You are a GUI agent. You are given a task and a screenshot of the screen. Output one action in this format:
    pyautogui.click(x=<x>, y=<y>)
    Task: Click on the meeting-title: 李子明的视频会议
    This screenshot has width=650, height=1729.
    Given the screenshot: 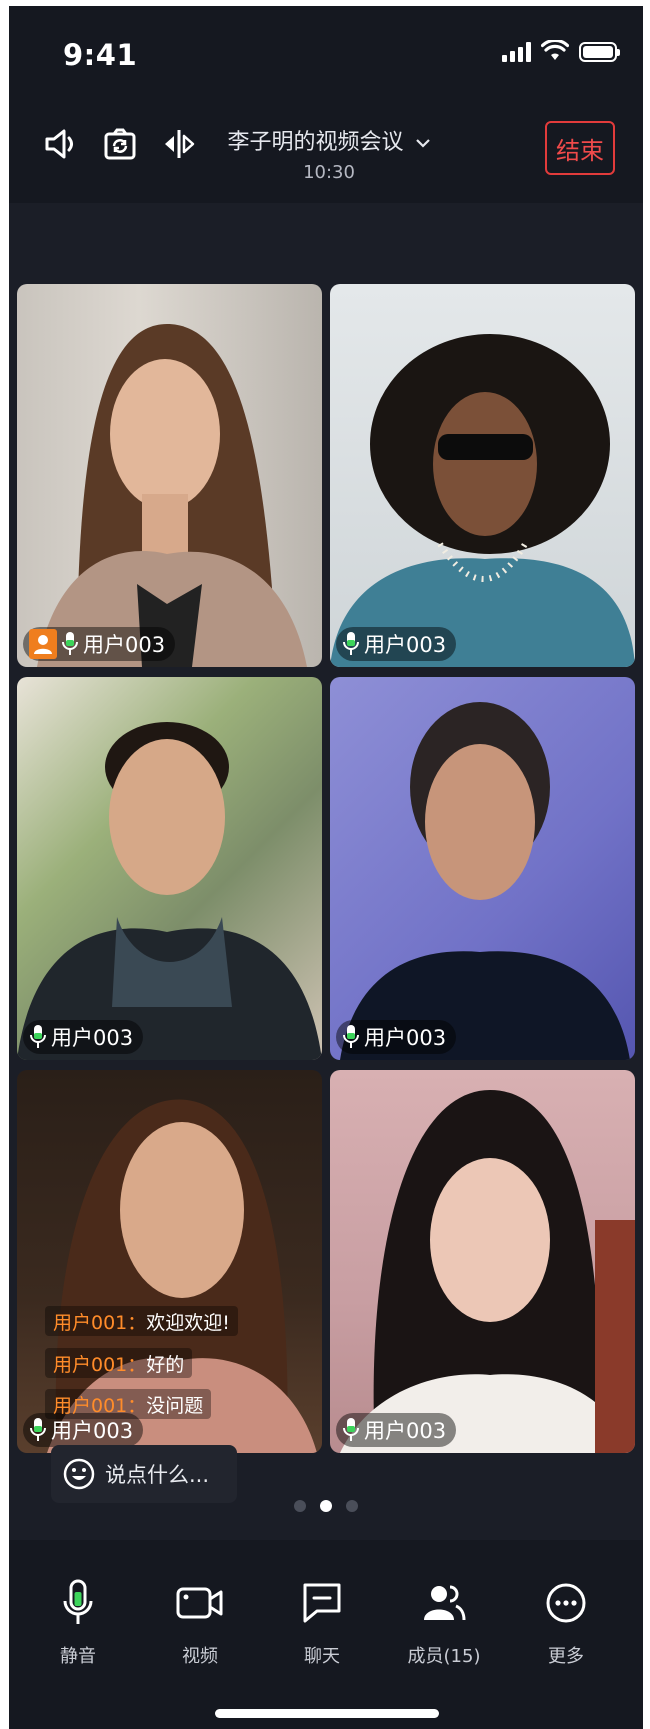 What is the action you would take?
    pyautogui.click(x=329, y=140)
    